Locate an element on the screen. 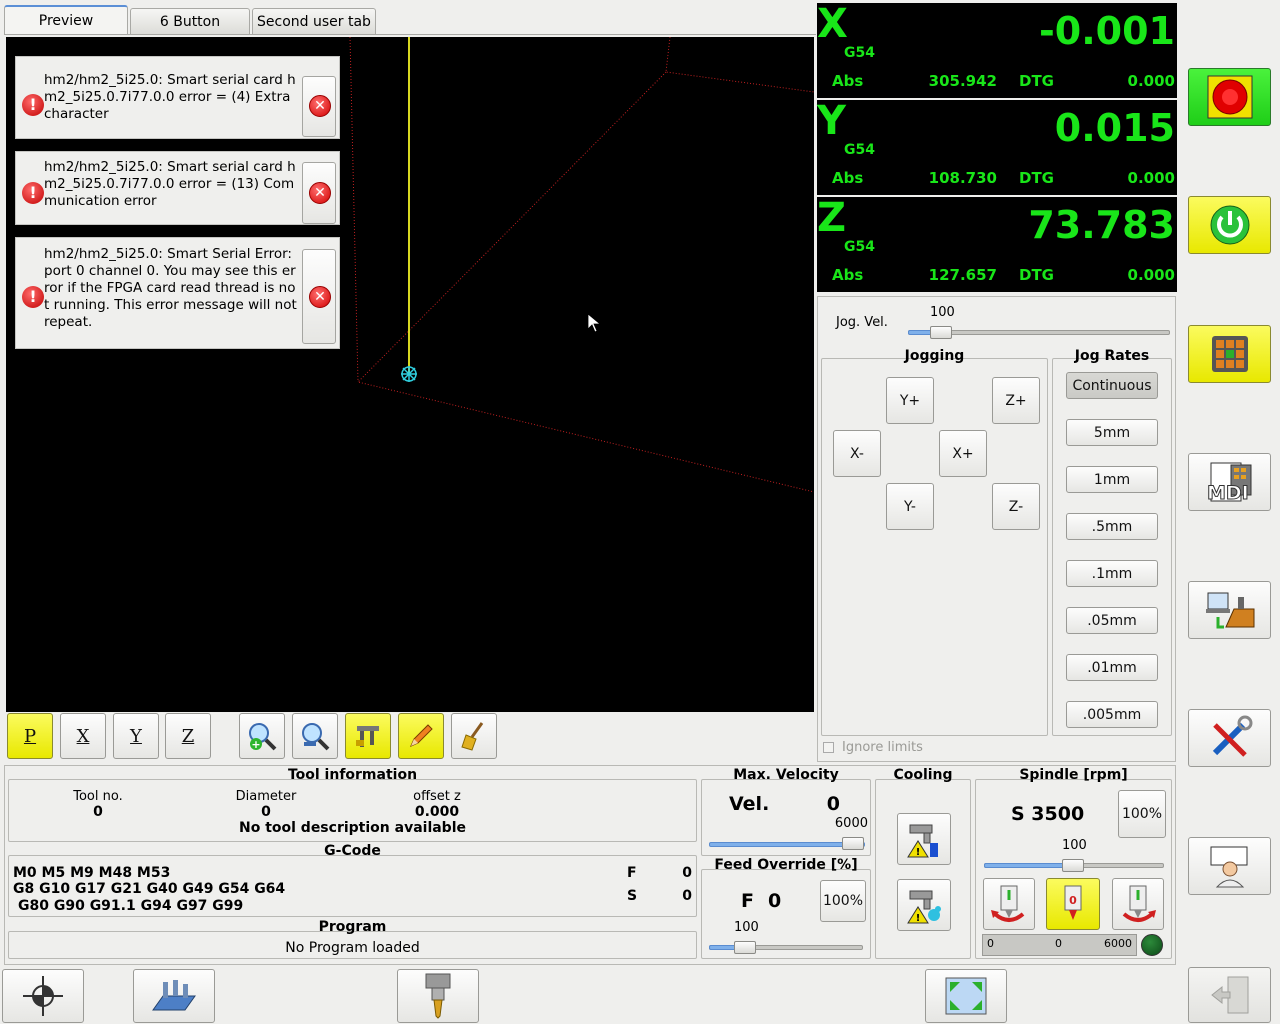 This screenshot has height=1024, width=1280. jog-velocity-slider is located at coordinates (941, 332).